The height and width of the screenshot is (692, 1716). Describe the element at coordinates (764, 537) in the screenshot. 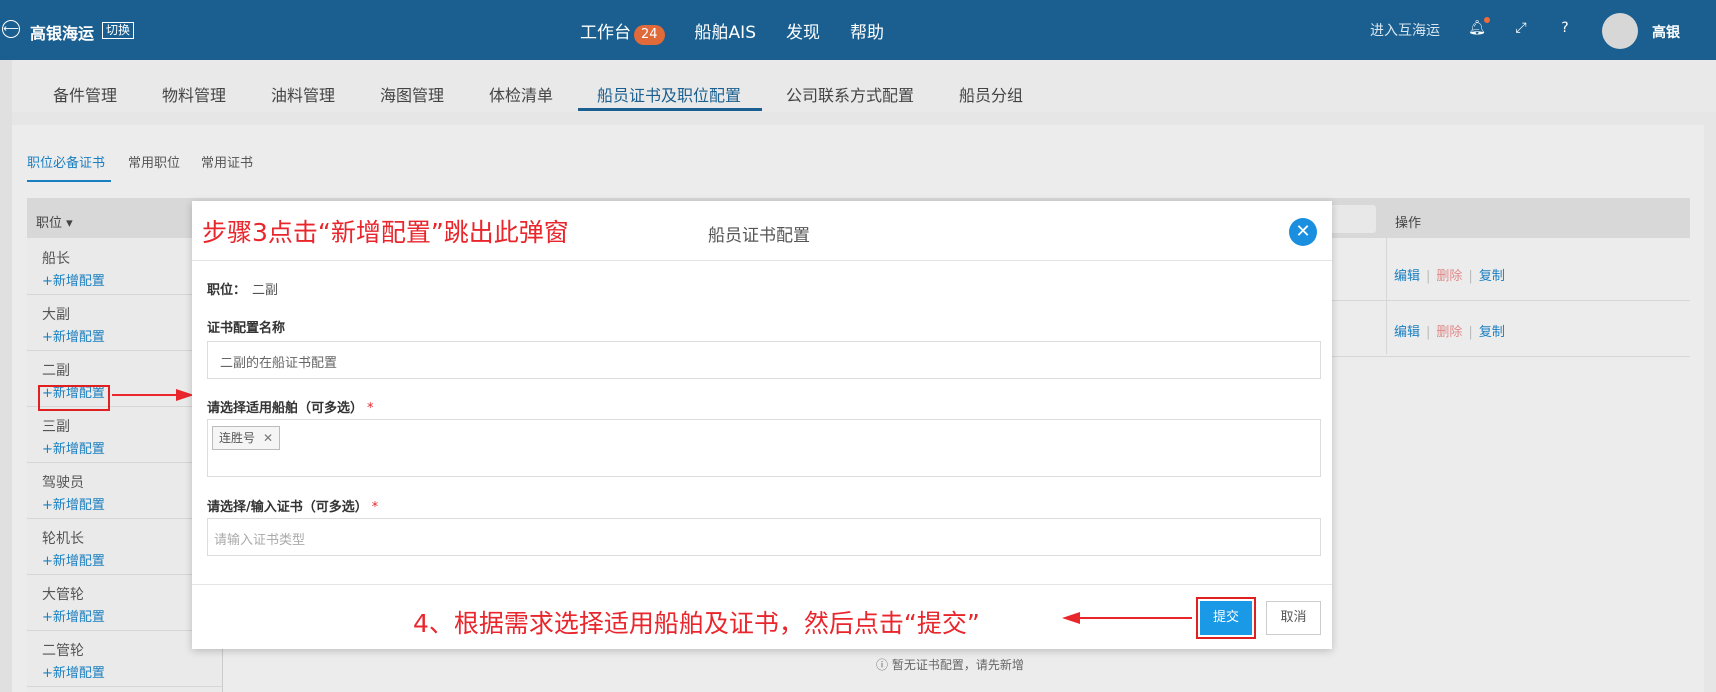

I see `certs-input: 请输入证书类型` at that location.